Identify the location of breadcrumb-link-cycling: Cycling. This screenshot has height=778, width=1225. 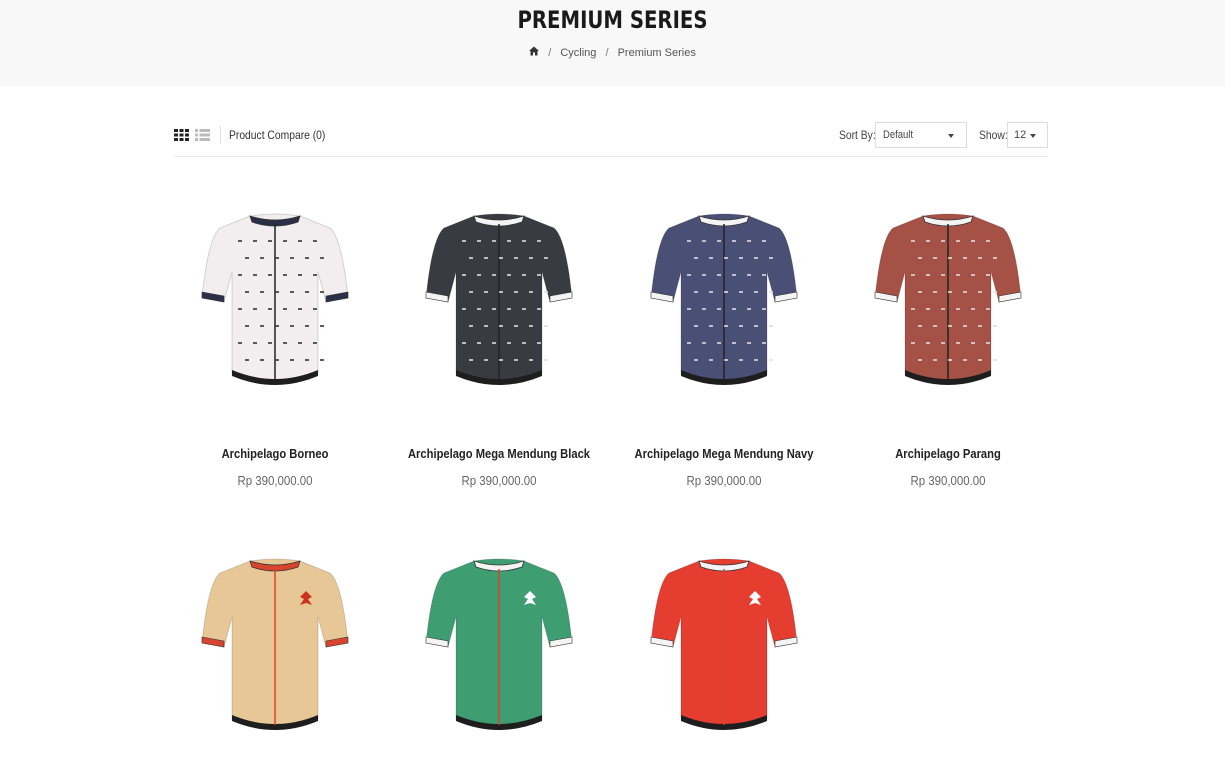
(578, 53).